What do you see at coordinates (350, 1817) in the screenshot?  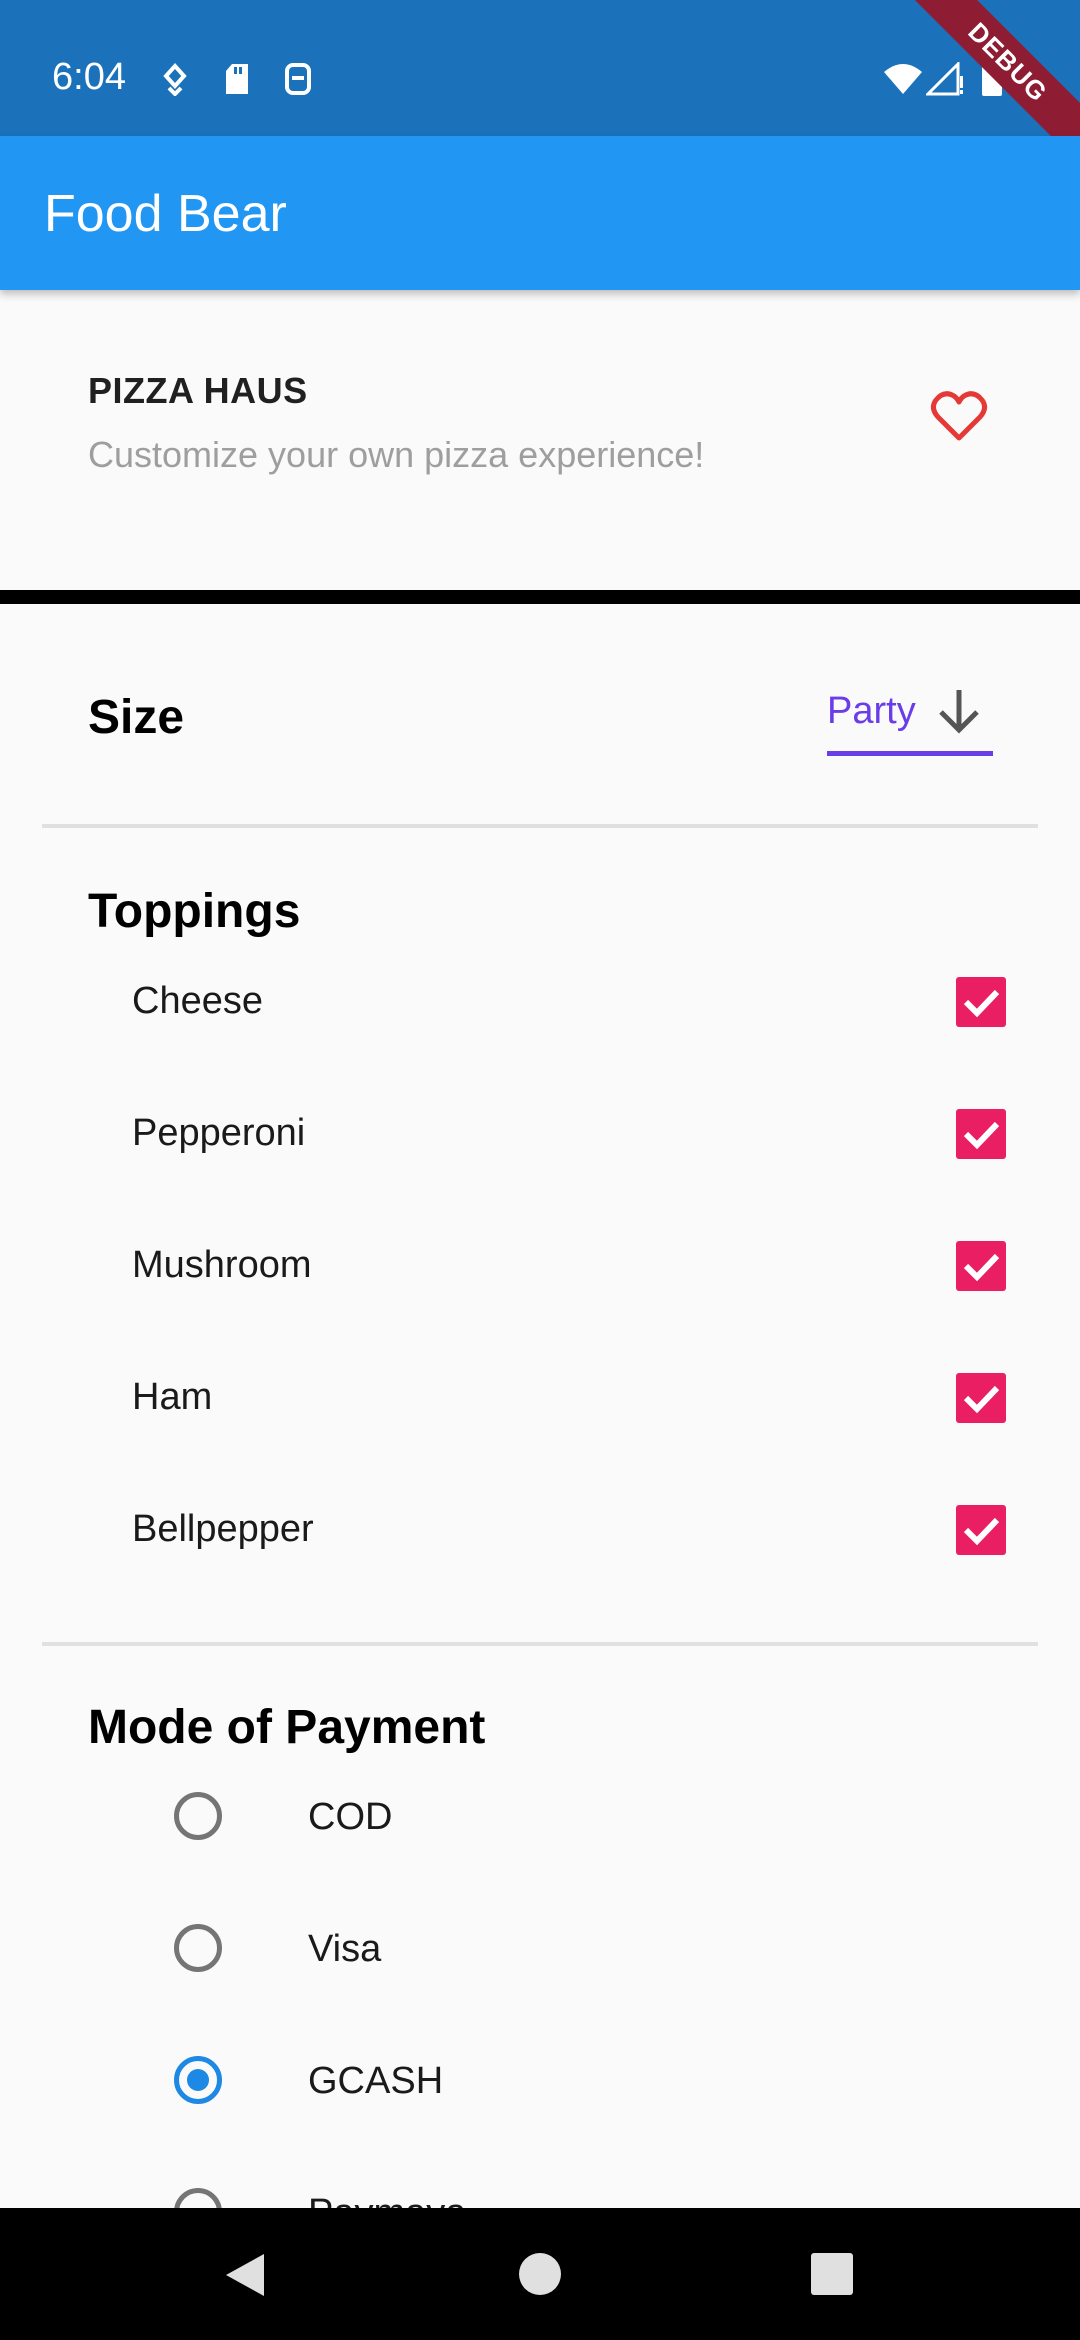 I see `payment-label: COD` at bounding box center [350, 1817].